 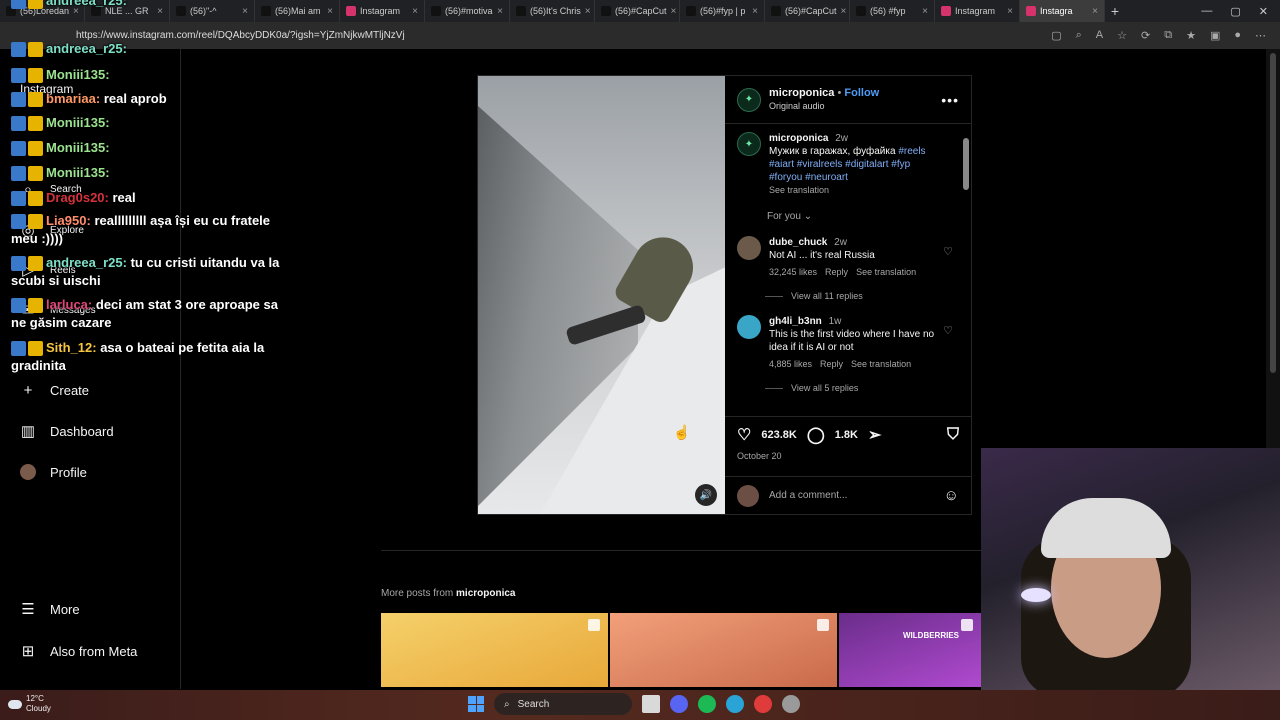 I want to click on app-red-icon, so click(x=763, y=704).